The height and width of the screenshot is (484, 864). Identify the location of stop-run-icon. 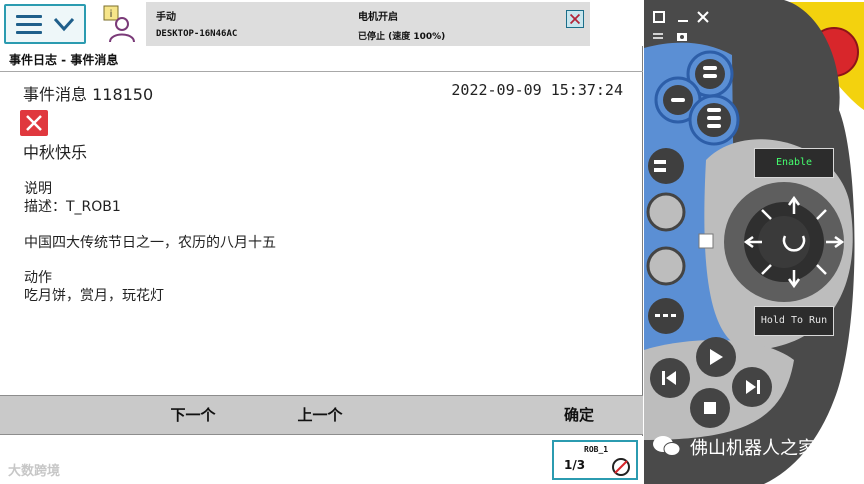
(621, 467).